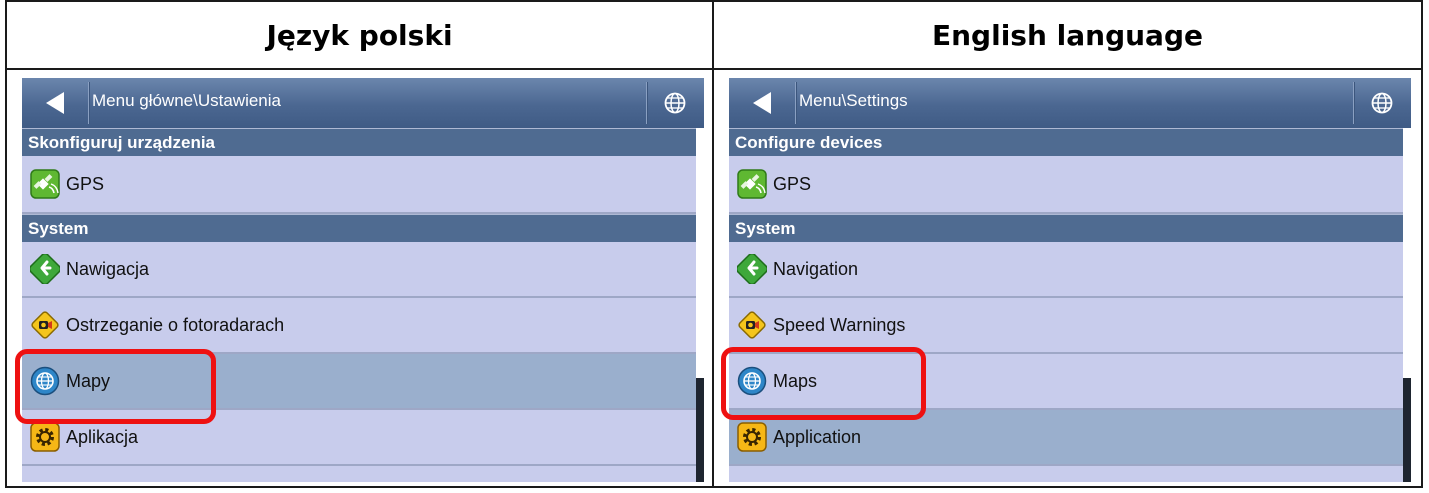 The height and width of the screenshot is (493, 1429). I want to click on menu-item-navigation: Nawigacja, so click(363, 270).